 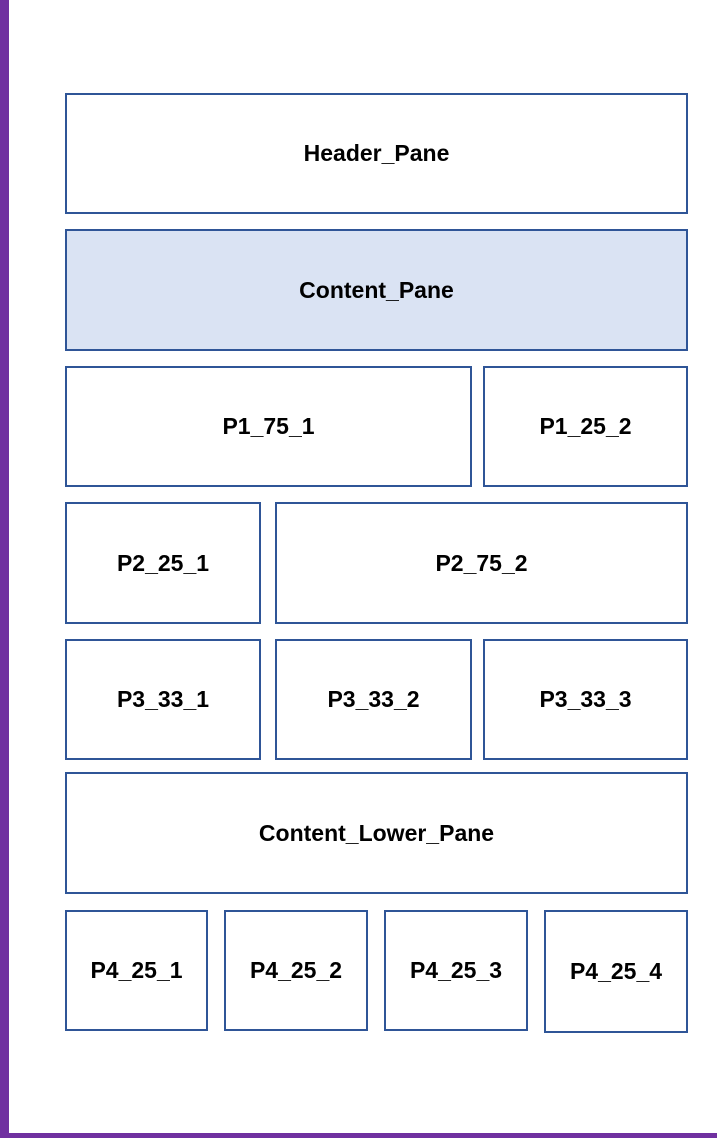 I want to click on pane-p4-25-1-label: P4_25_1, so click(x=136, y=970).